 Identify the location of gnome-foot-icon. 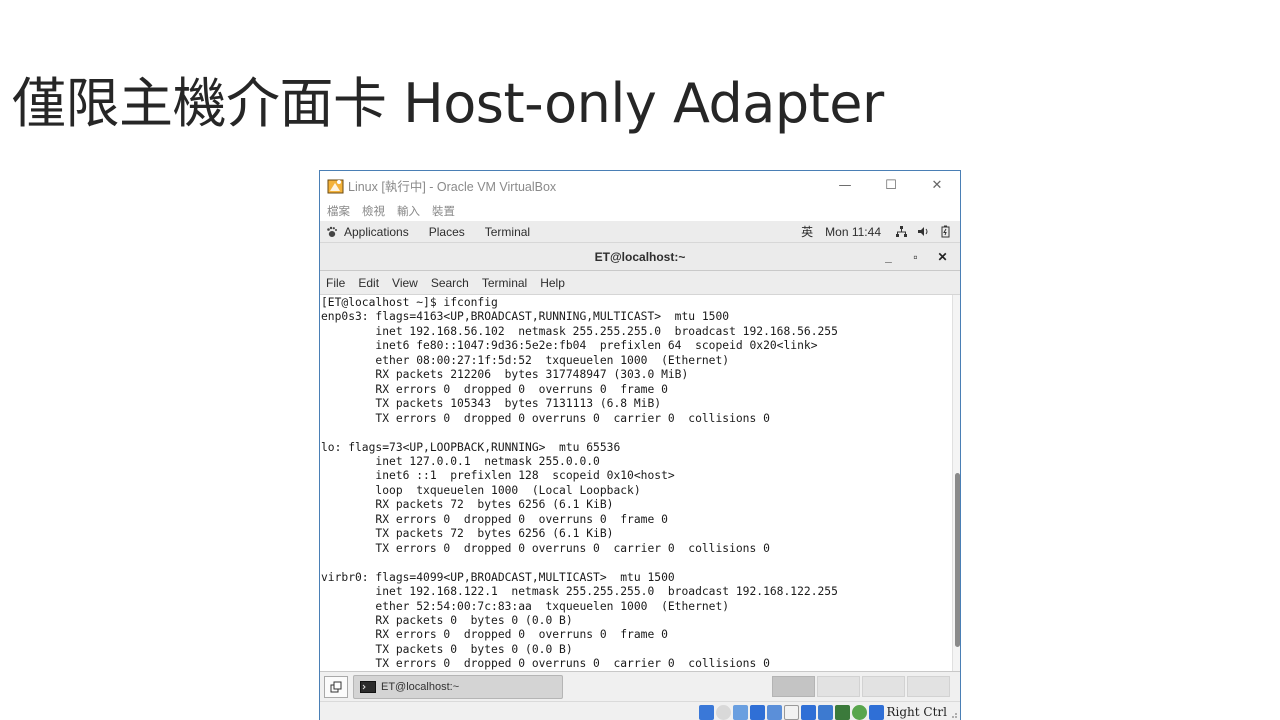
(332, 231).